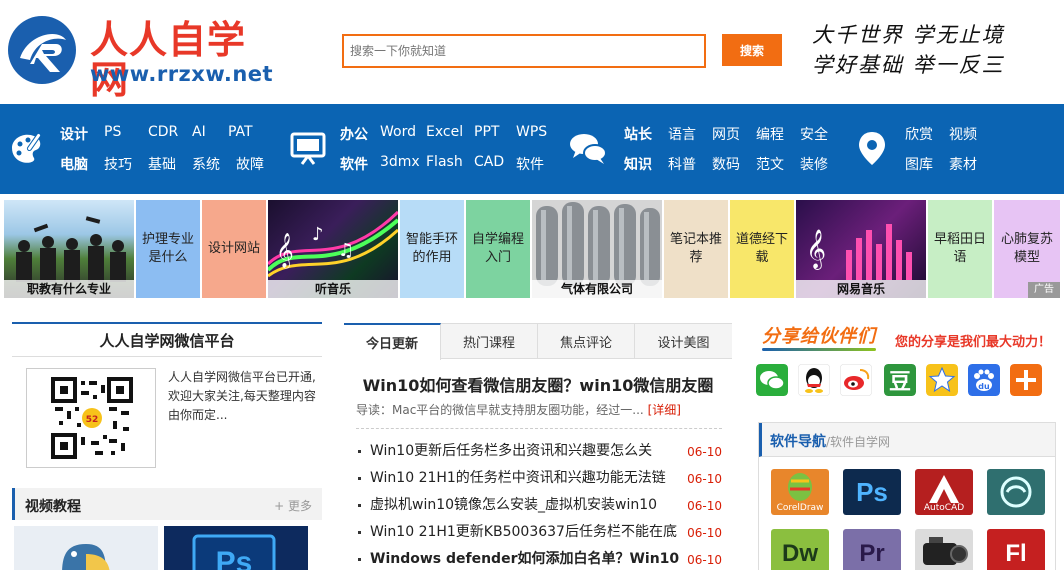 Image resolution: width=1064 pixels, height=570 pixels. I want to click on nav-link-cad: CAD, so click(495, 164).